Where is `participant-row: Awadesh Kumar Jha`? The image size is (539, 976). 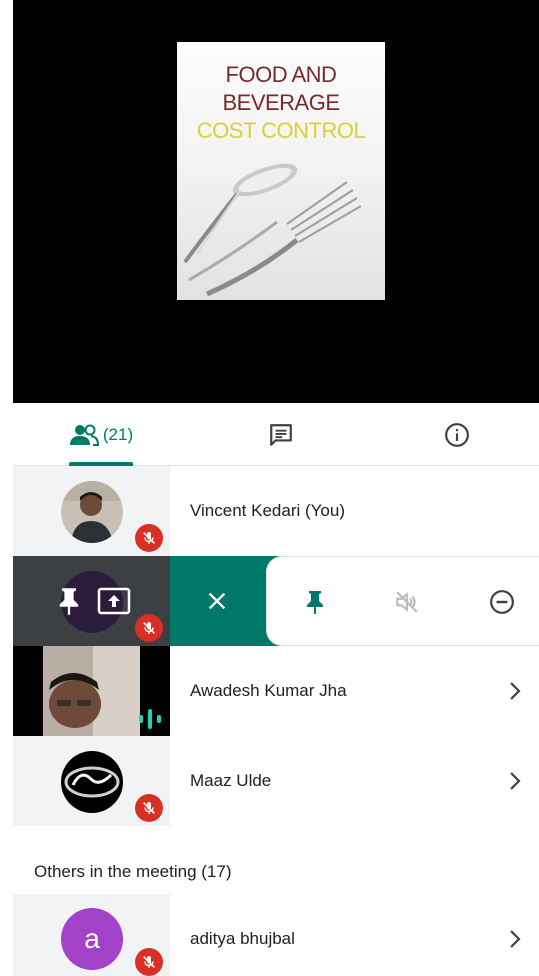
participant-row: Awadesh Kumar Jha is located at coordinates (276, 691).